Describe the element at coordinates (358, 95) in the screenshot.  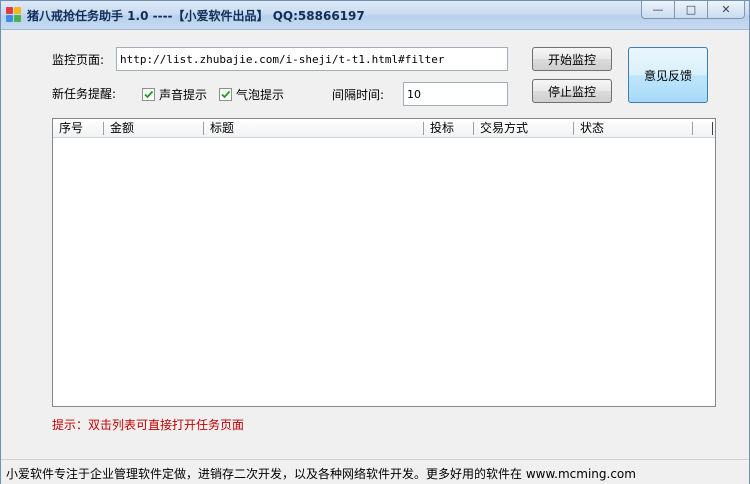
I see `interval-label: 间隔时间:` at that location.